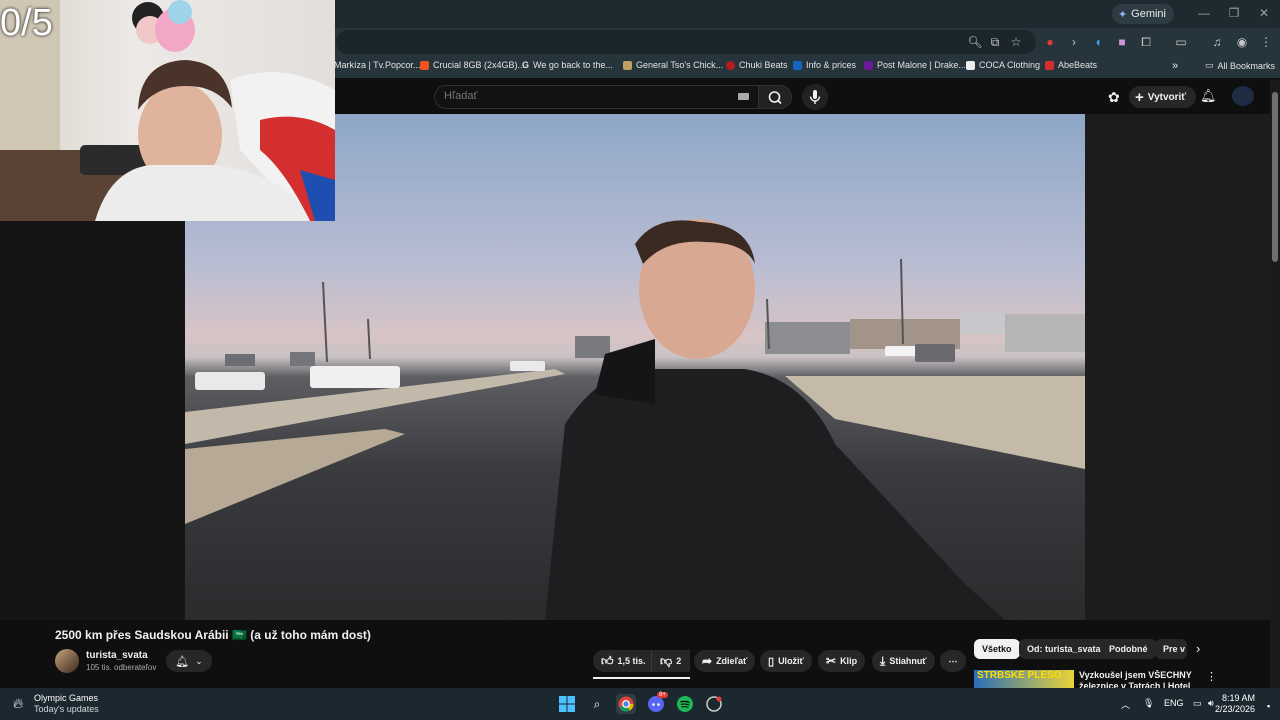 The image size is (1280, 720). Describe the element at coordinates (1208, 96) in the screenshot. I see `notifications-icon: 🔔︎` at that location.